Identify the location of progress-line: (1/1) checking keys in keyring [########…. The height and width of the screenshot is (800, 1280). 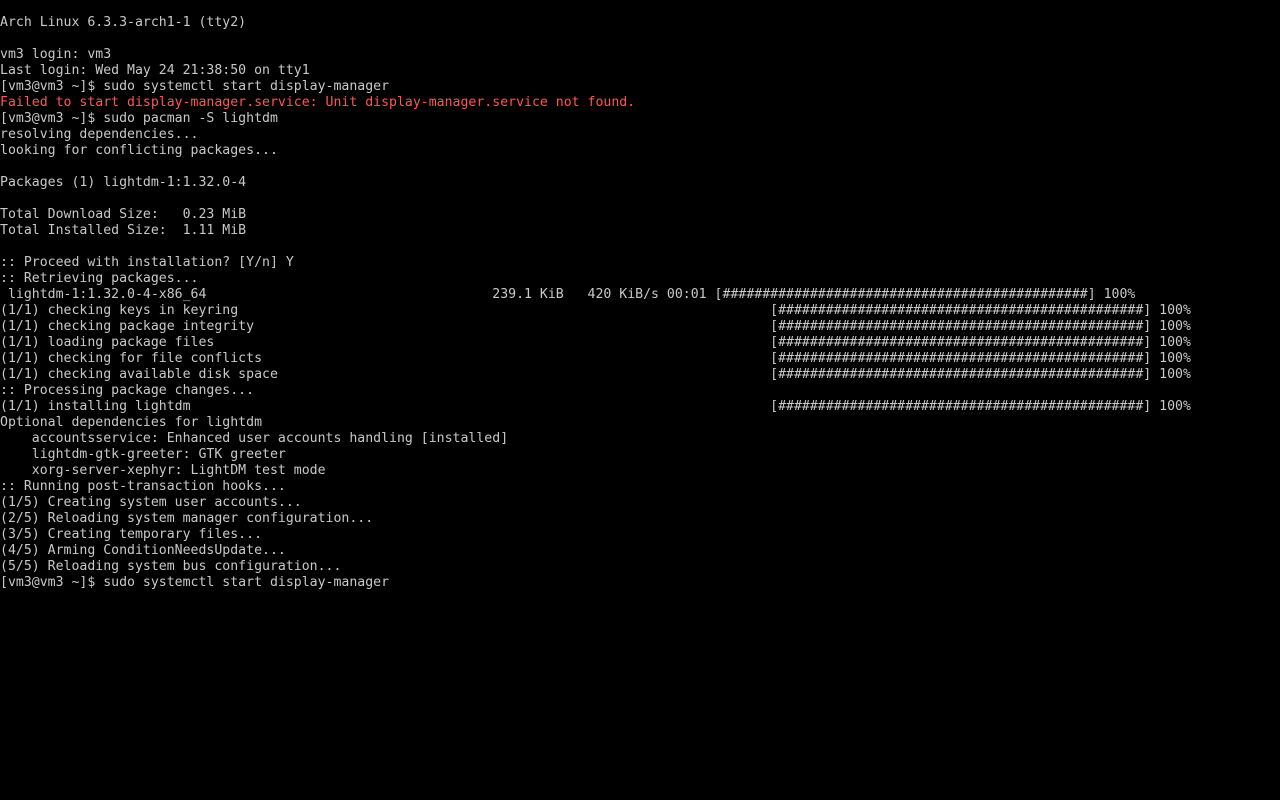
(595, 310).